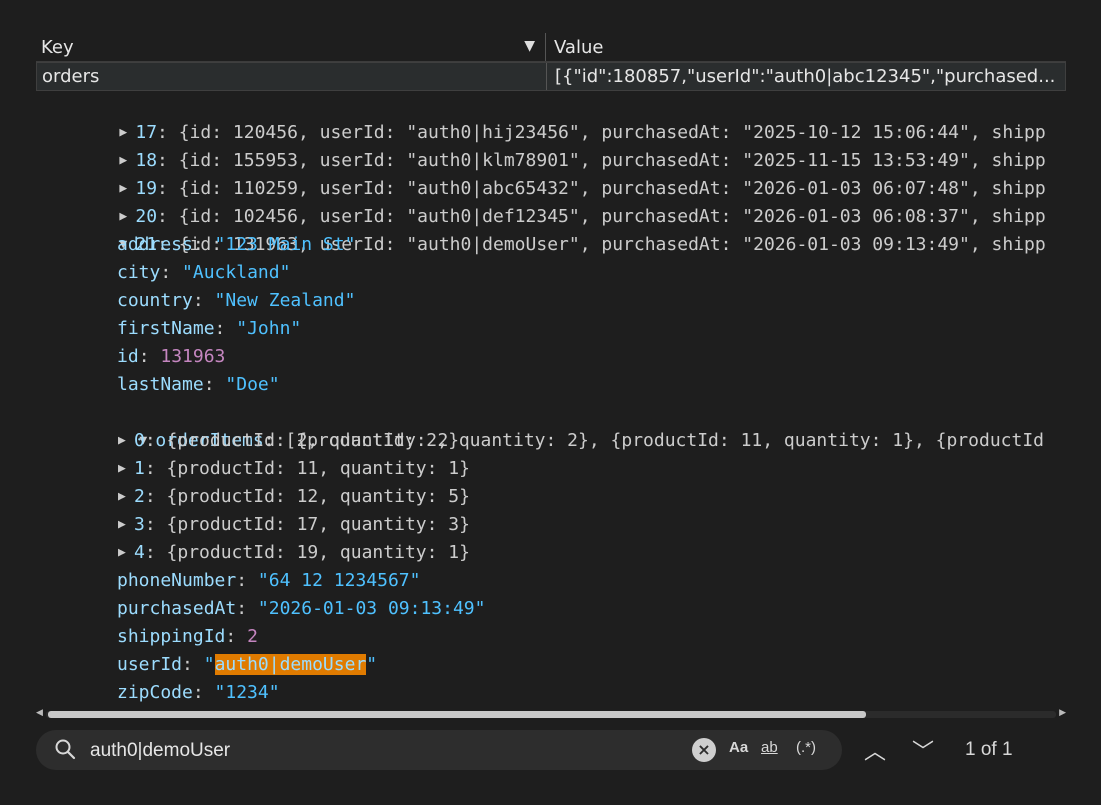 The width and height of the screenshot is (1101, 805). Describe the element at coordinates (806, 747) in the screenshot. I see `regex-toggle: (.*)` at that location.